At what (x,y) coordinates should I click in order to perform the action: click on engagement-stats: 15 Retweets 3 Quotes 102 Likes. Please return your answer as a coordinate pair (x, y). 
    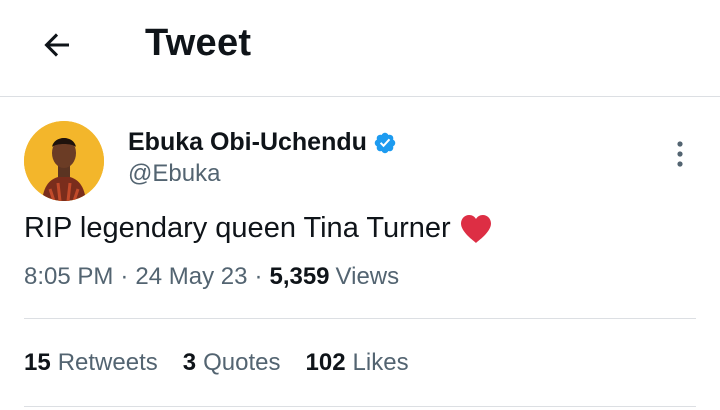
    Looking at the image, I should click on (229, 363).